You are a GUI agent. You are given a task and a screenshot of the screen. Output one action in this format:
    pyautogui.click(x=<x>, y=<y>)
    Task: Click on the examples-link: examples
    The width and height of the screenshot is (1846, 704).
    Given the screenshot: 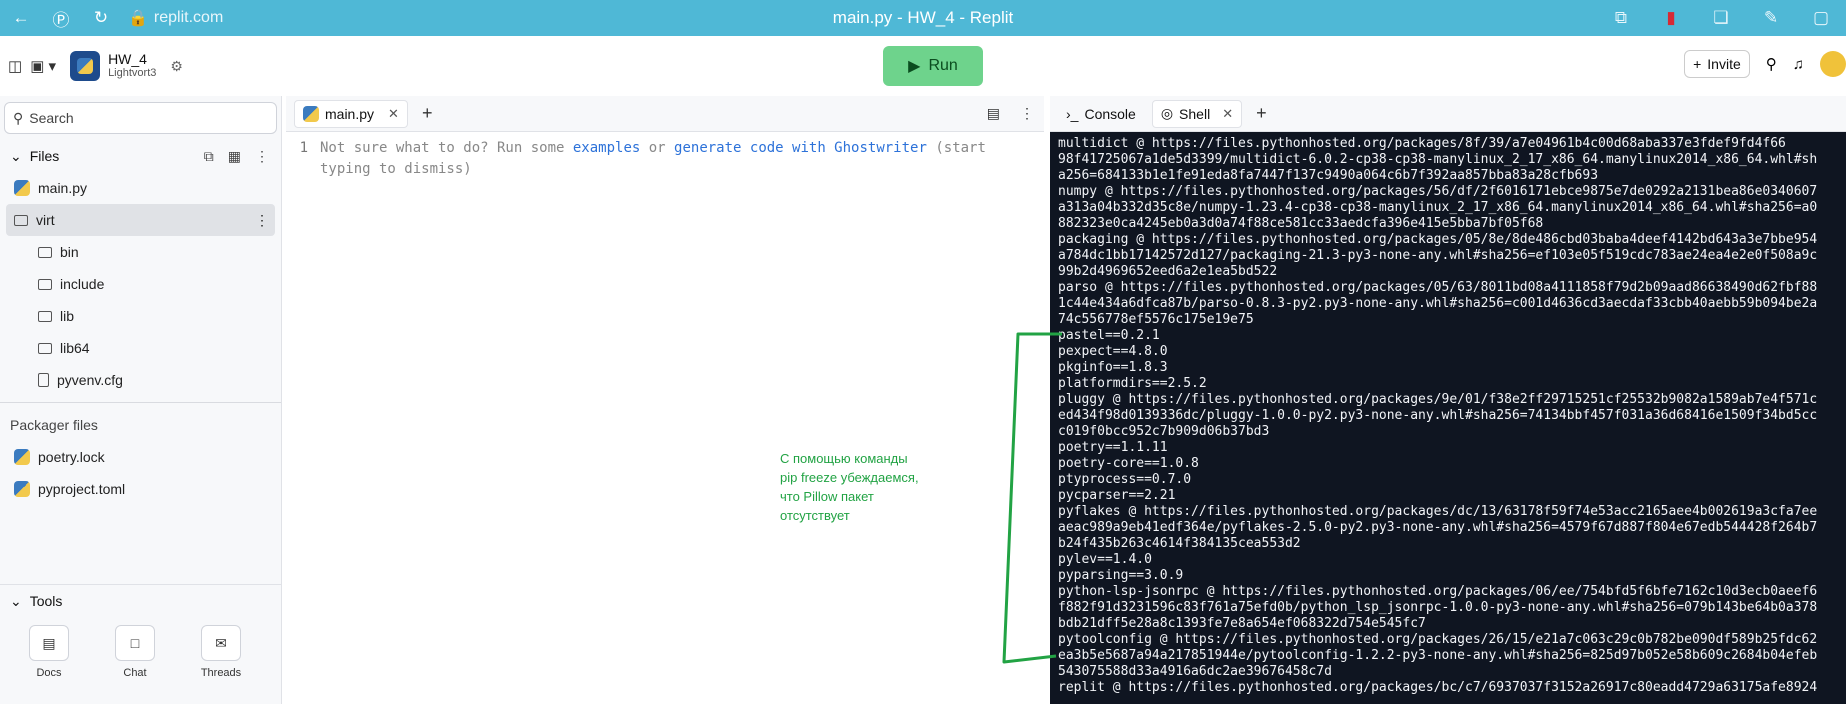 What is the action you would take?
    pyautogui.click(x=606, y=148)
    